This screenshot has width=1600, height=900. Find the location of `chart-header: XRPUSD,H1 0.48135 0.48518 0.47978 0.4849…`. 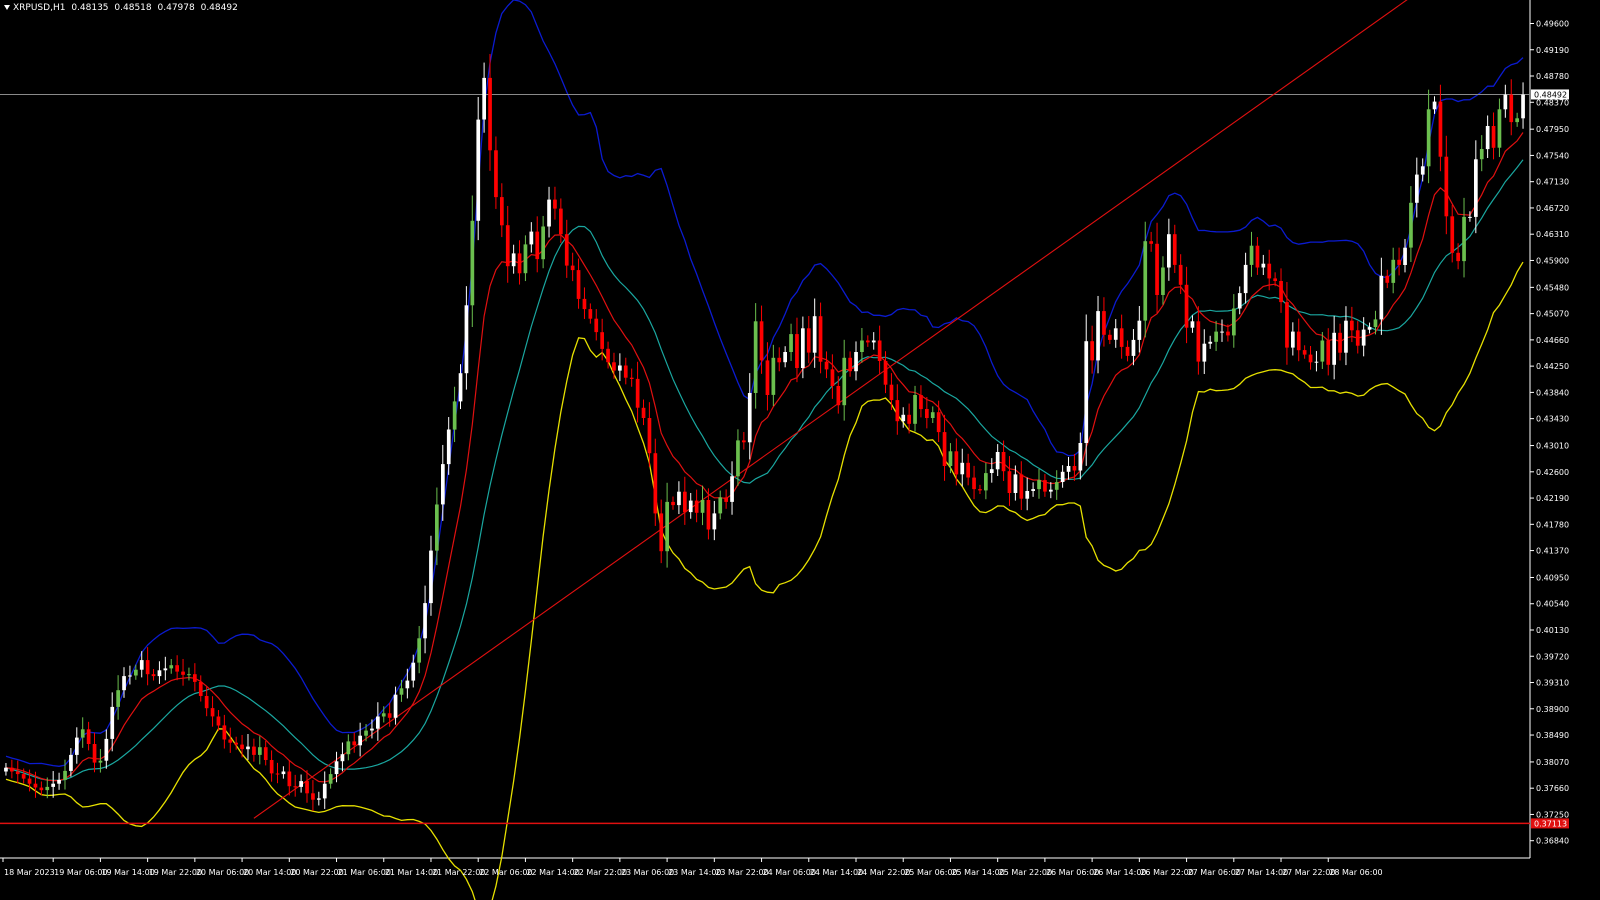

chart-header: XRPUSD,H1 0.48135 0.48518 0.47978 0.4849… is located at coordinates (122, 8).